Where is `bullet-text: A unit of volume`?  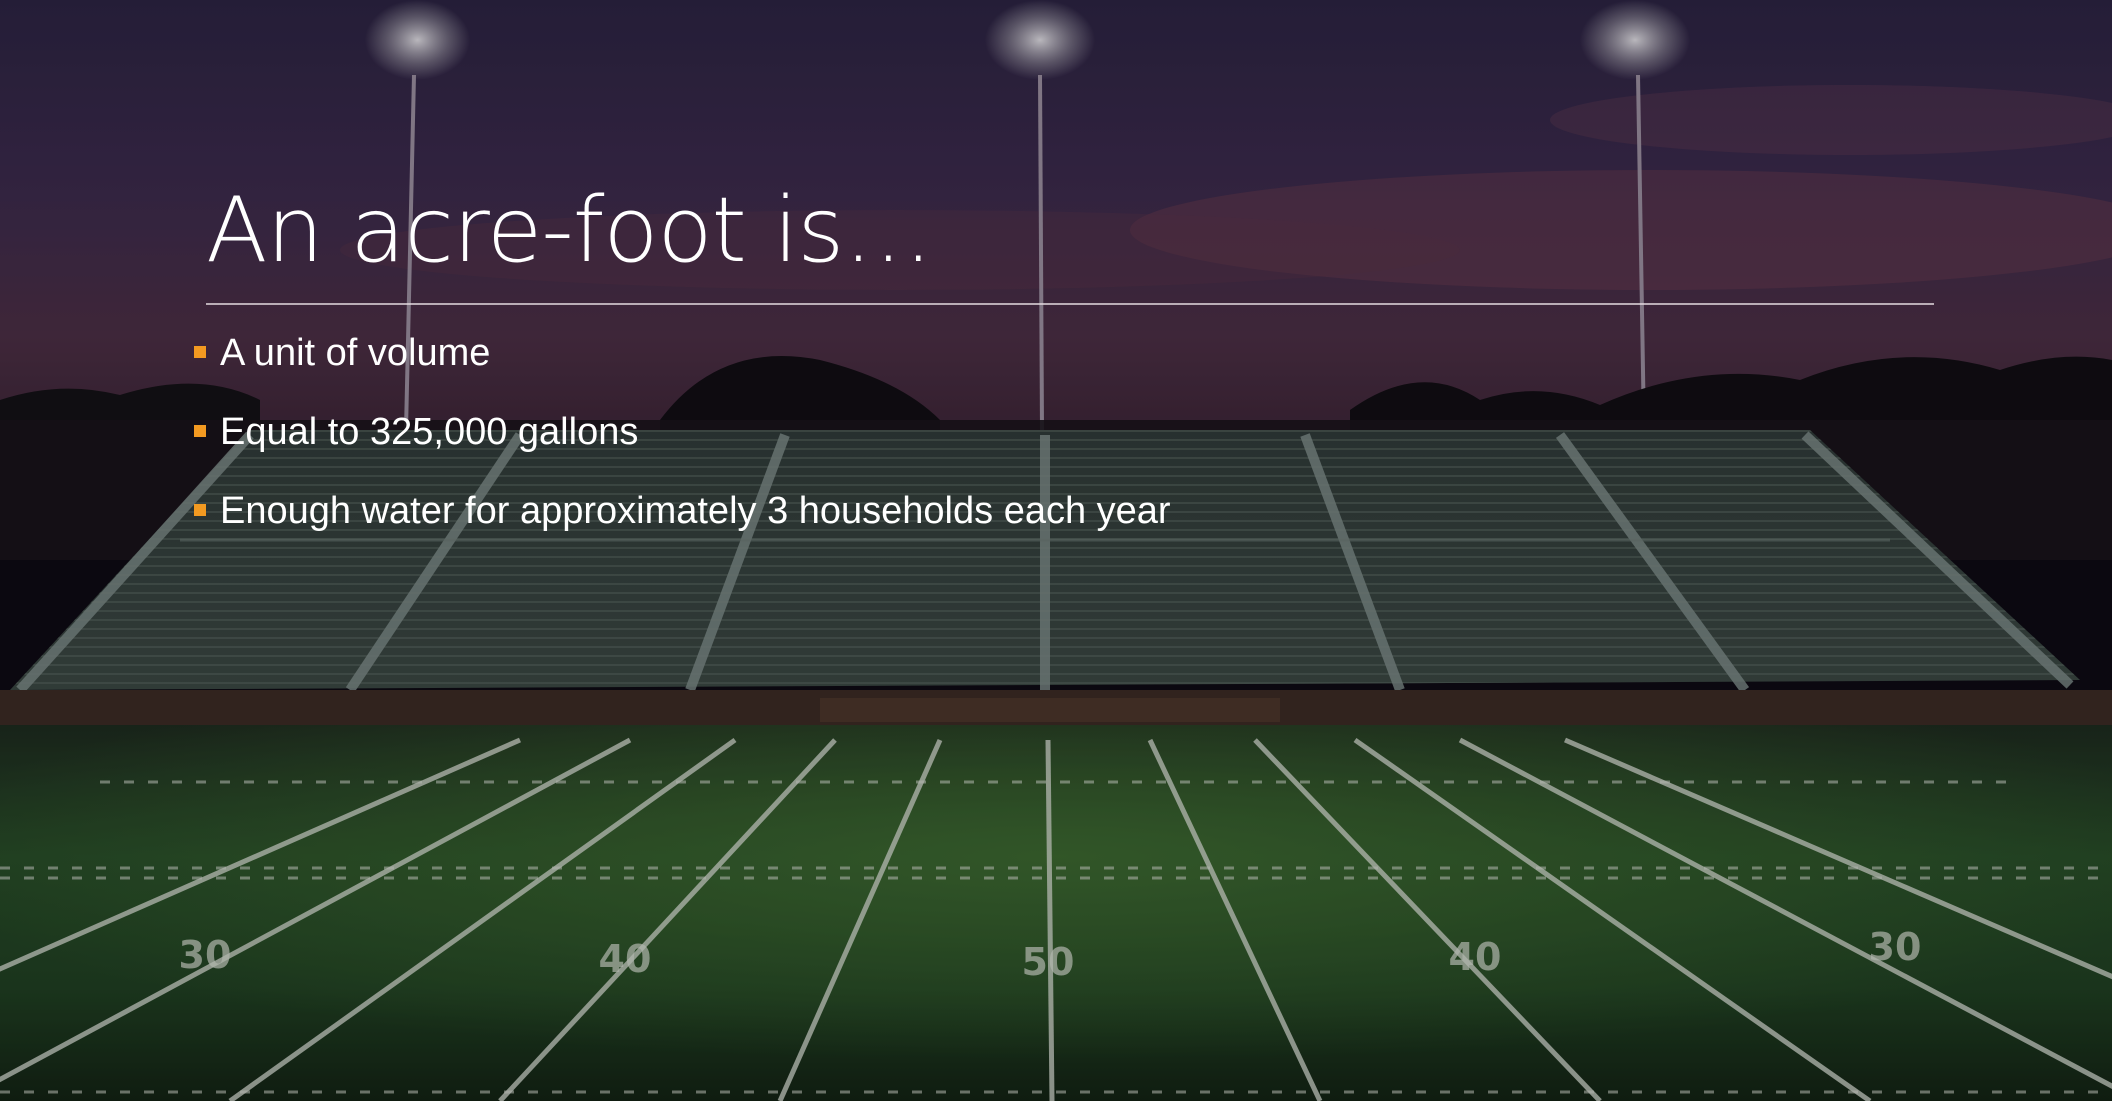
bullet-text: A unit of volume is located at coordinates (355, 353).